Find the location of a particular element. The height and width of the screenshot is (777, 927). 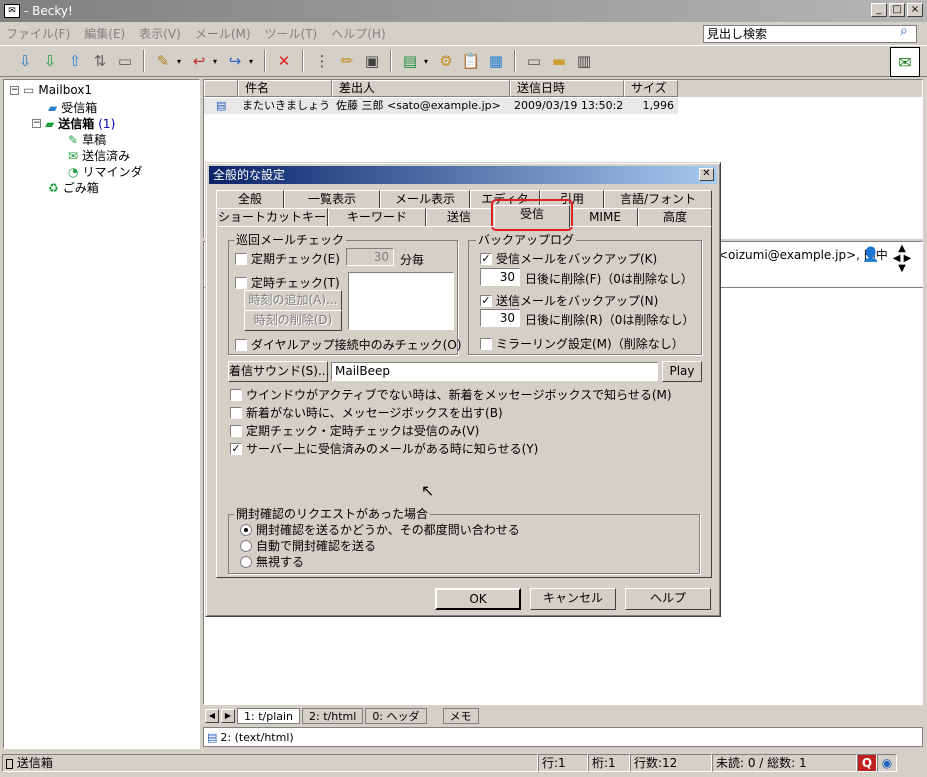

tab-receive: 受信 is located at coordinates (532, 216).